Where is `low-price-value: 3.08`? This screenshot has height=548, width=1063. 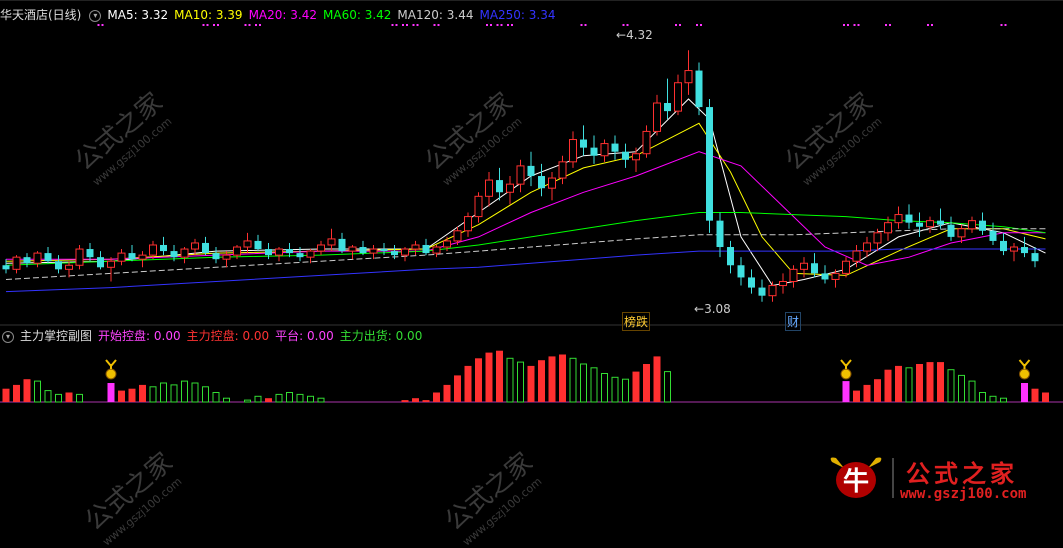 low-price-value: 3.08 is located at coordinates (717, 309).